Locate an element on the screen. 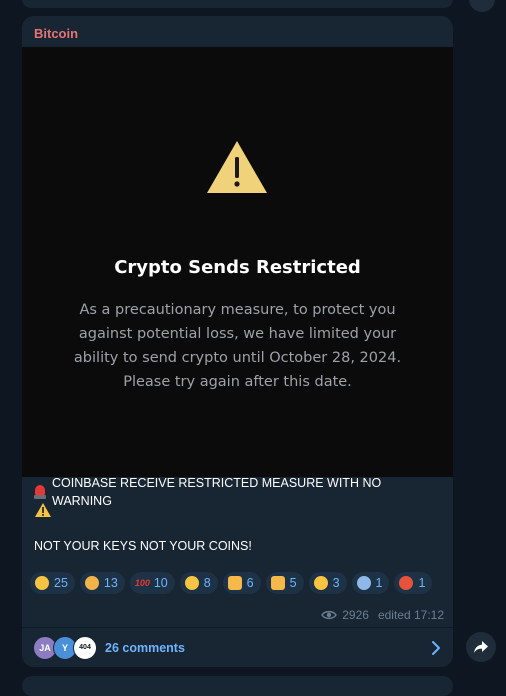  reaction-thumbs-up: 6 is located at coordinates (241, 583).